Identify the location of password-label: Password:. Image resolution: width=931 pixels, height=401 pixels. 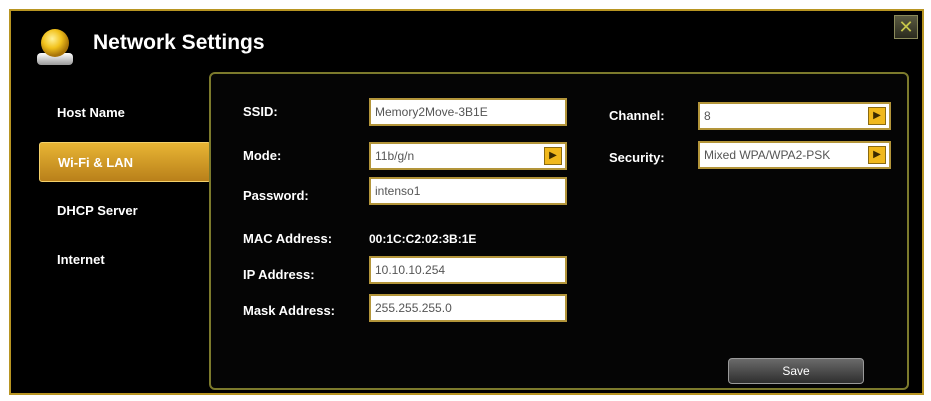
(276, 195).